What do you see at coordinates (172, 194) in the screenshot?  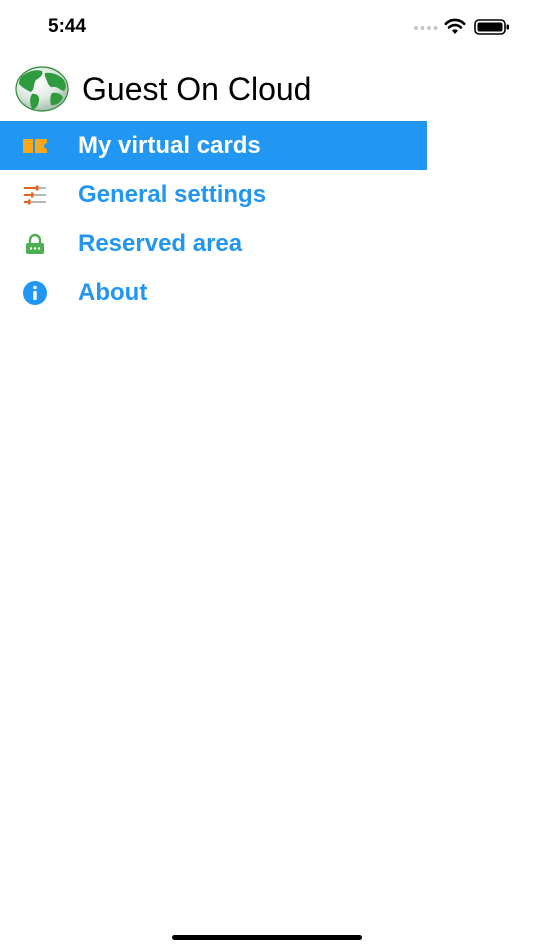 I see `menu-item-label: General settings` at bounding box center [172, 194].